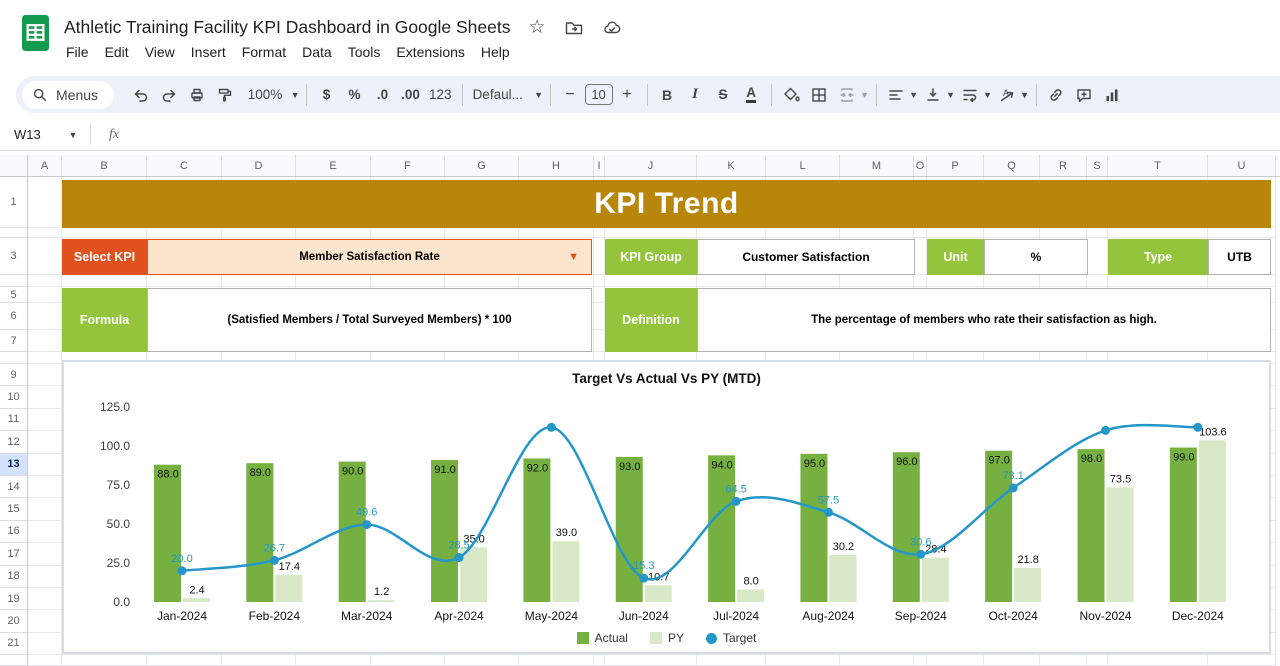  I want to click on row-header-6: 6, so click(13, 316).